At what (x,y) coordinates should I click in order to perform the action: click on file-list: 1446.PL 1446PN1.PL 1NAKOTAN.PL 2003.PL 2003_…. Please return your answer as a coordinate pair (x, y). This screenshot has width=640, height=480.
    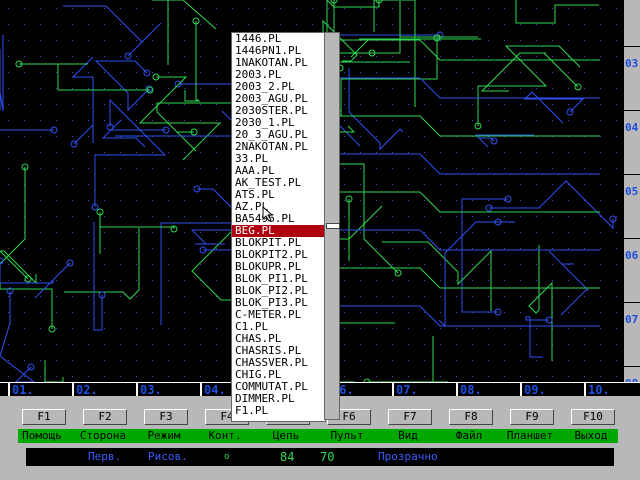
    Looking at the image, I should click on (278, 227).